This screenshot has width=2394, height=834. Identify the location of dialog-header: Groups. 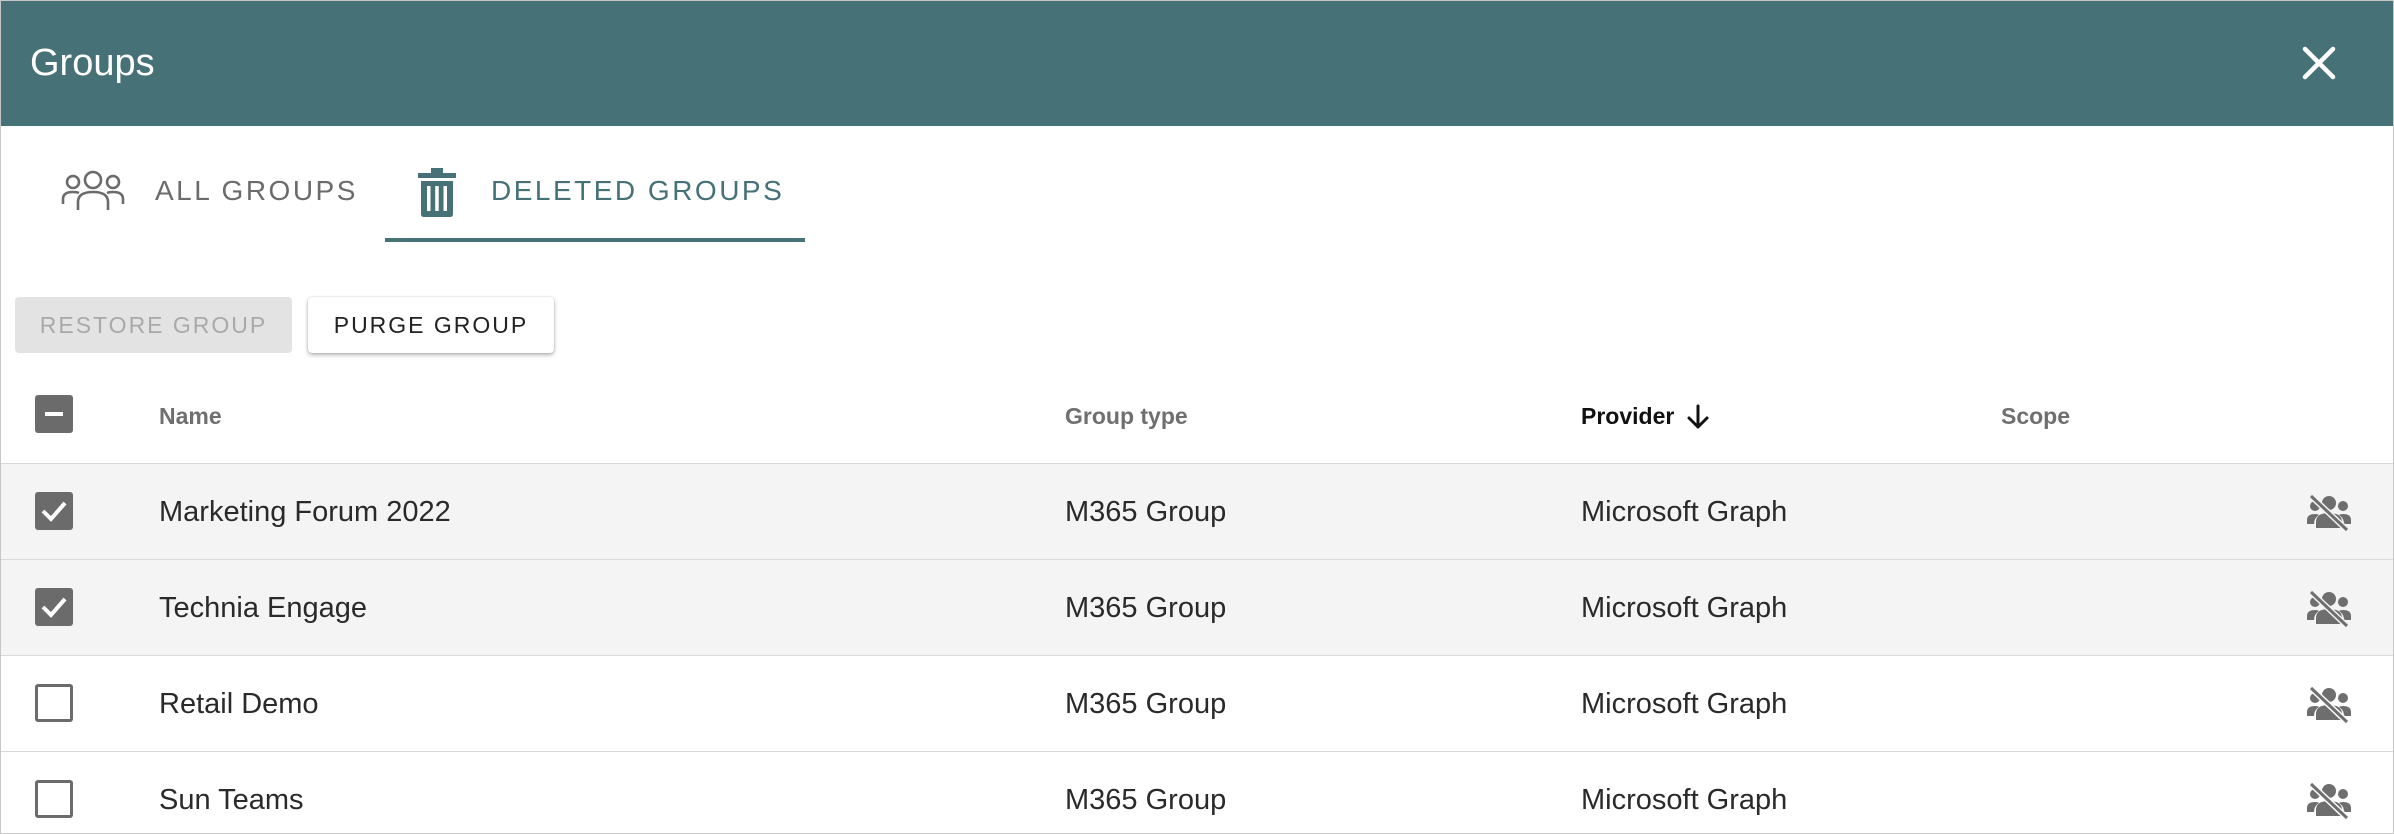
(1197, 63).